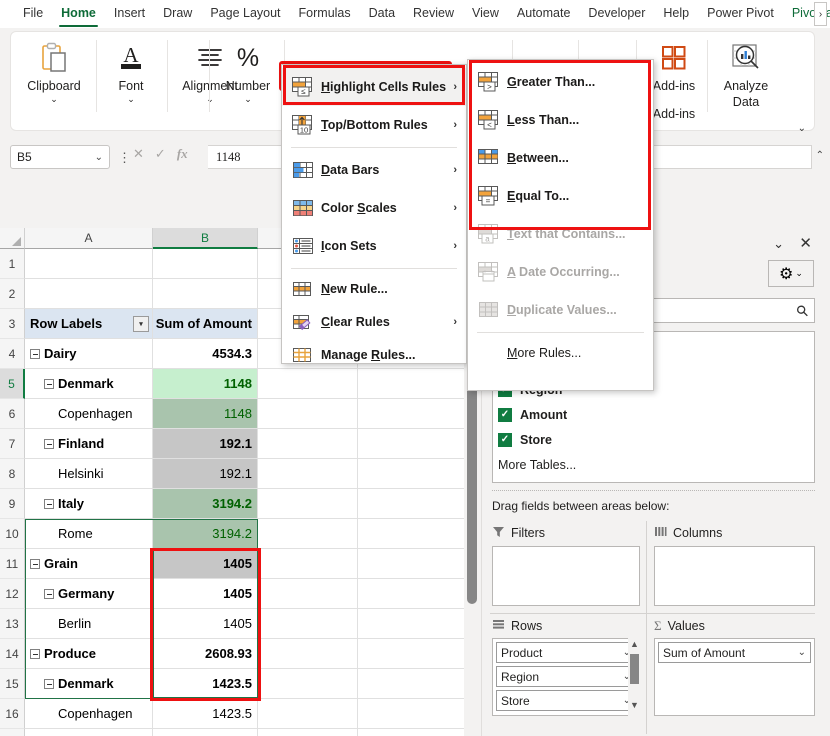  Describe the element at coordinates (411, 684) in the screenshot. I see `cell-D15` at that location.